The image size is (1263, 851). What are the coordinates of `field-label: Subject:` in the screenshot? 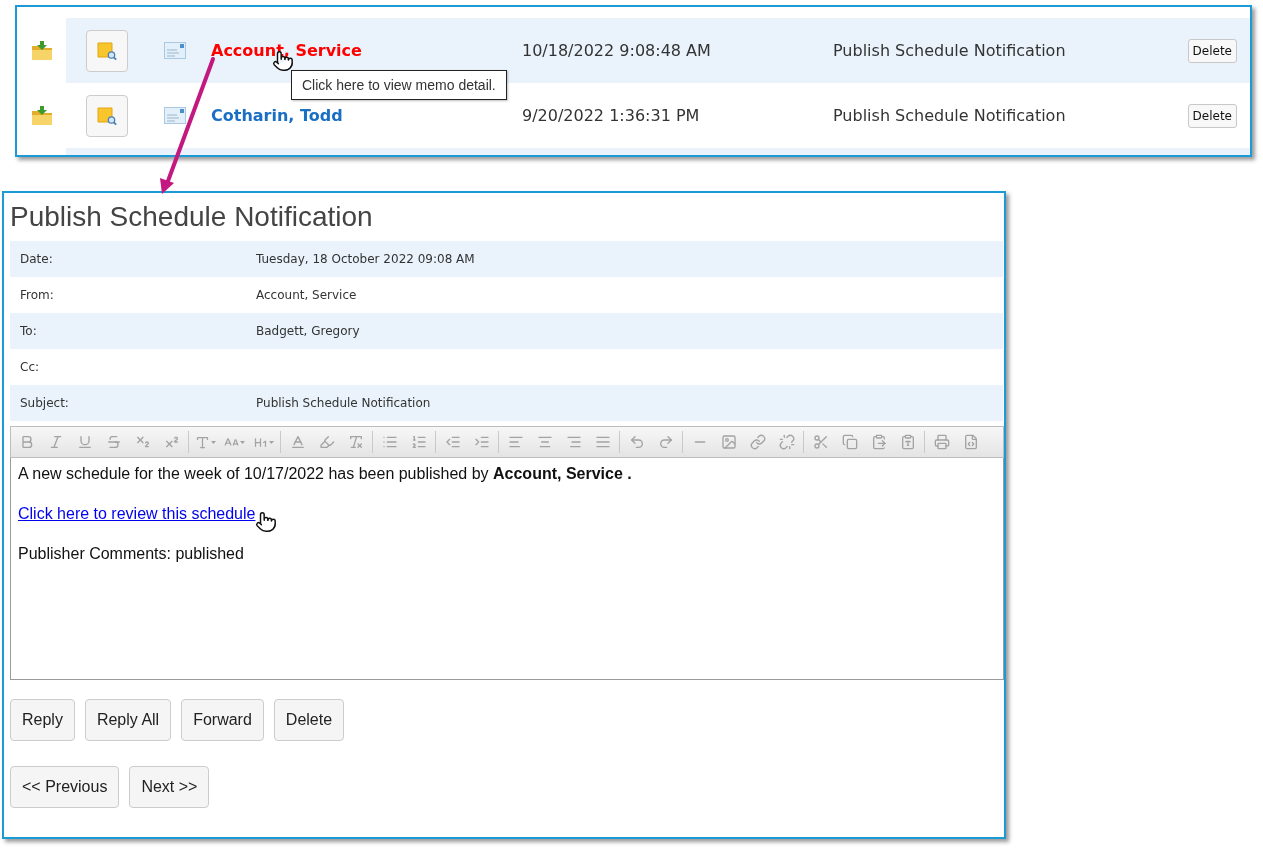 It's located at (44, 403).